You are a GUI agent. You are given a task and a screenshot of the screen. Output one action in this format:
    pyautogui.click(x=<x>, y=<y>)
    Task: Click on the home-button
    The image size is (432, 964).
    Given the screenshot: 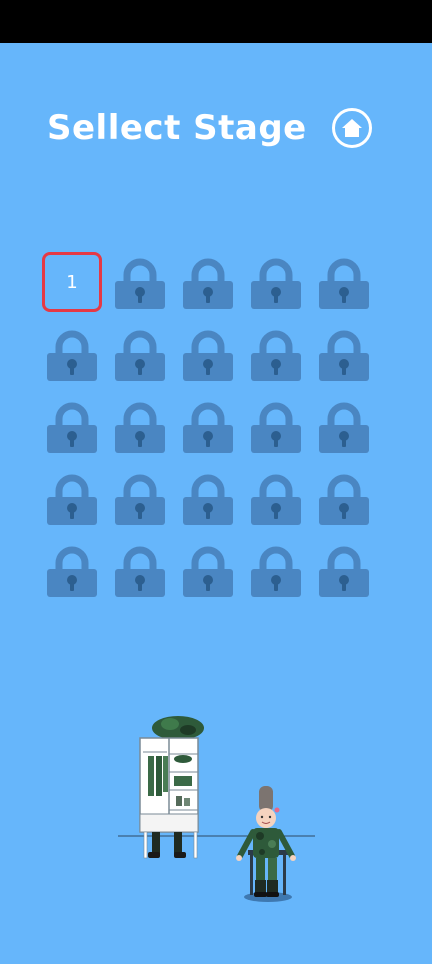 What is the action you would take?
    pyautogui.click(x=352, y=128)
    